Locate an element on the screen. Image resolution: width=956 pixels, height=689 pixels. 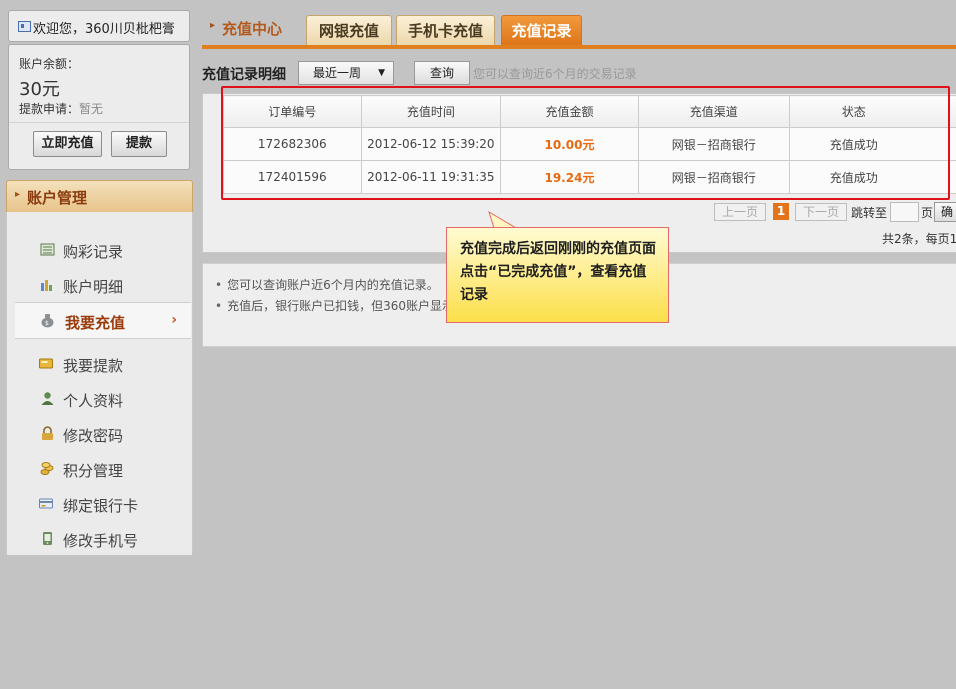
column-header: 订单编号 is located at coordinates (292, 111).